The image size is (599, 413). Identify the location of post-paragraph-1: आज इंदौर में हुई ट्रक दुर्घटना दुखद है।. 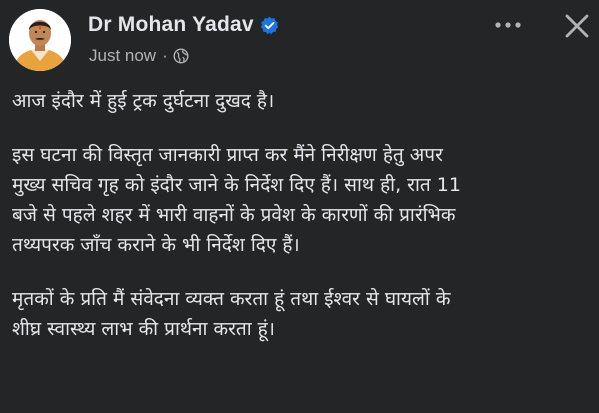
(143, 101).